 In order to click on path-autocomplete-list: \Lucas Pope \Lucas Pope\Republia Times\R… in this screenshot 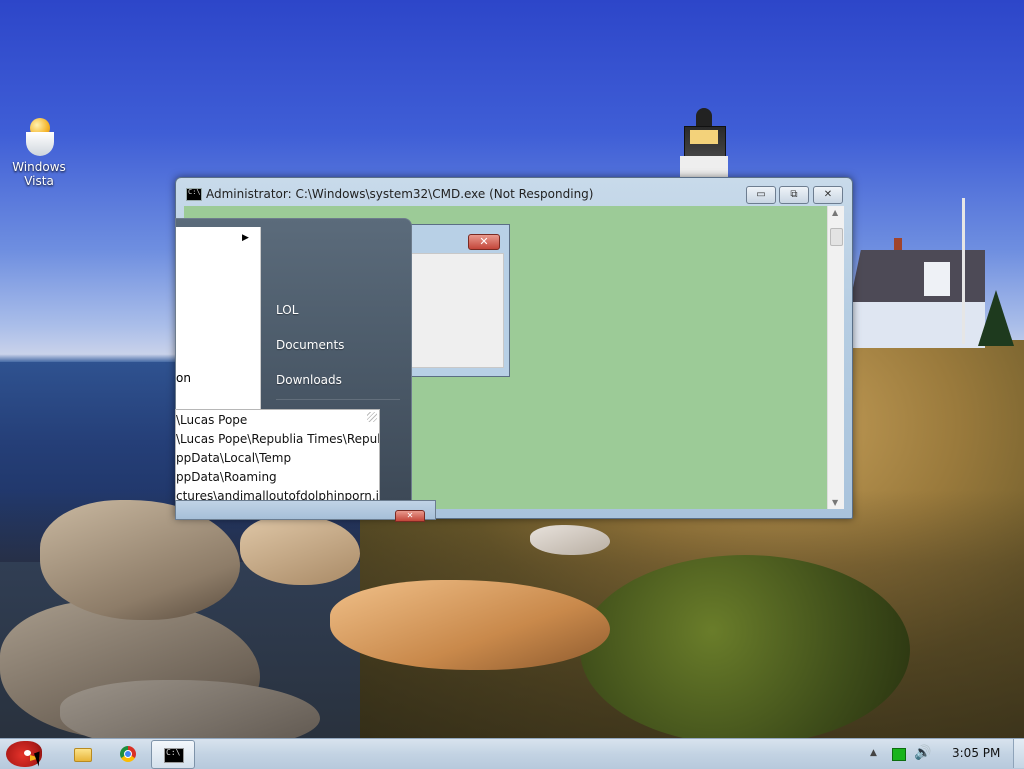, I will do `click(277, 455)`.